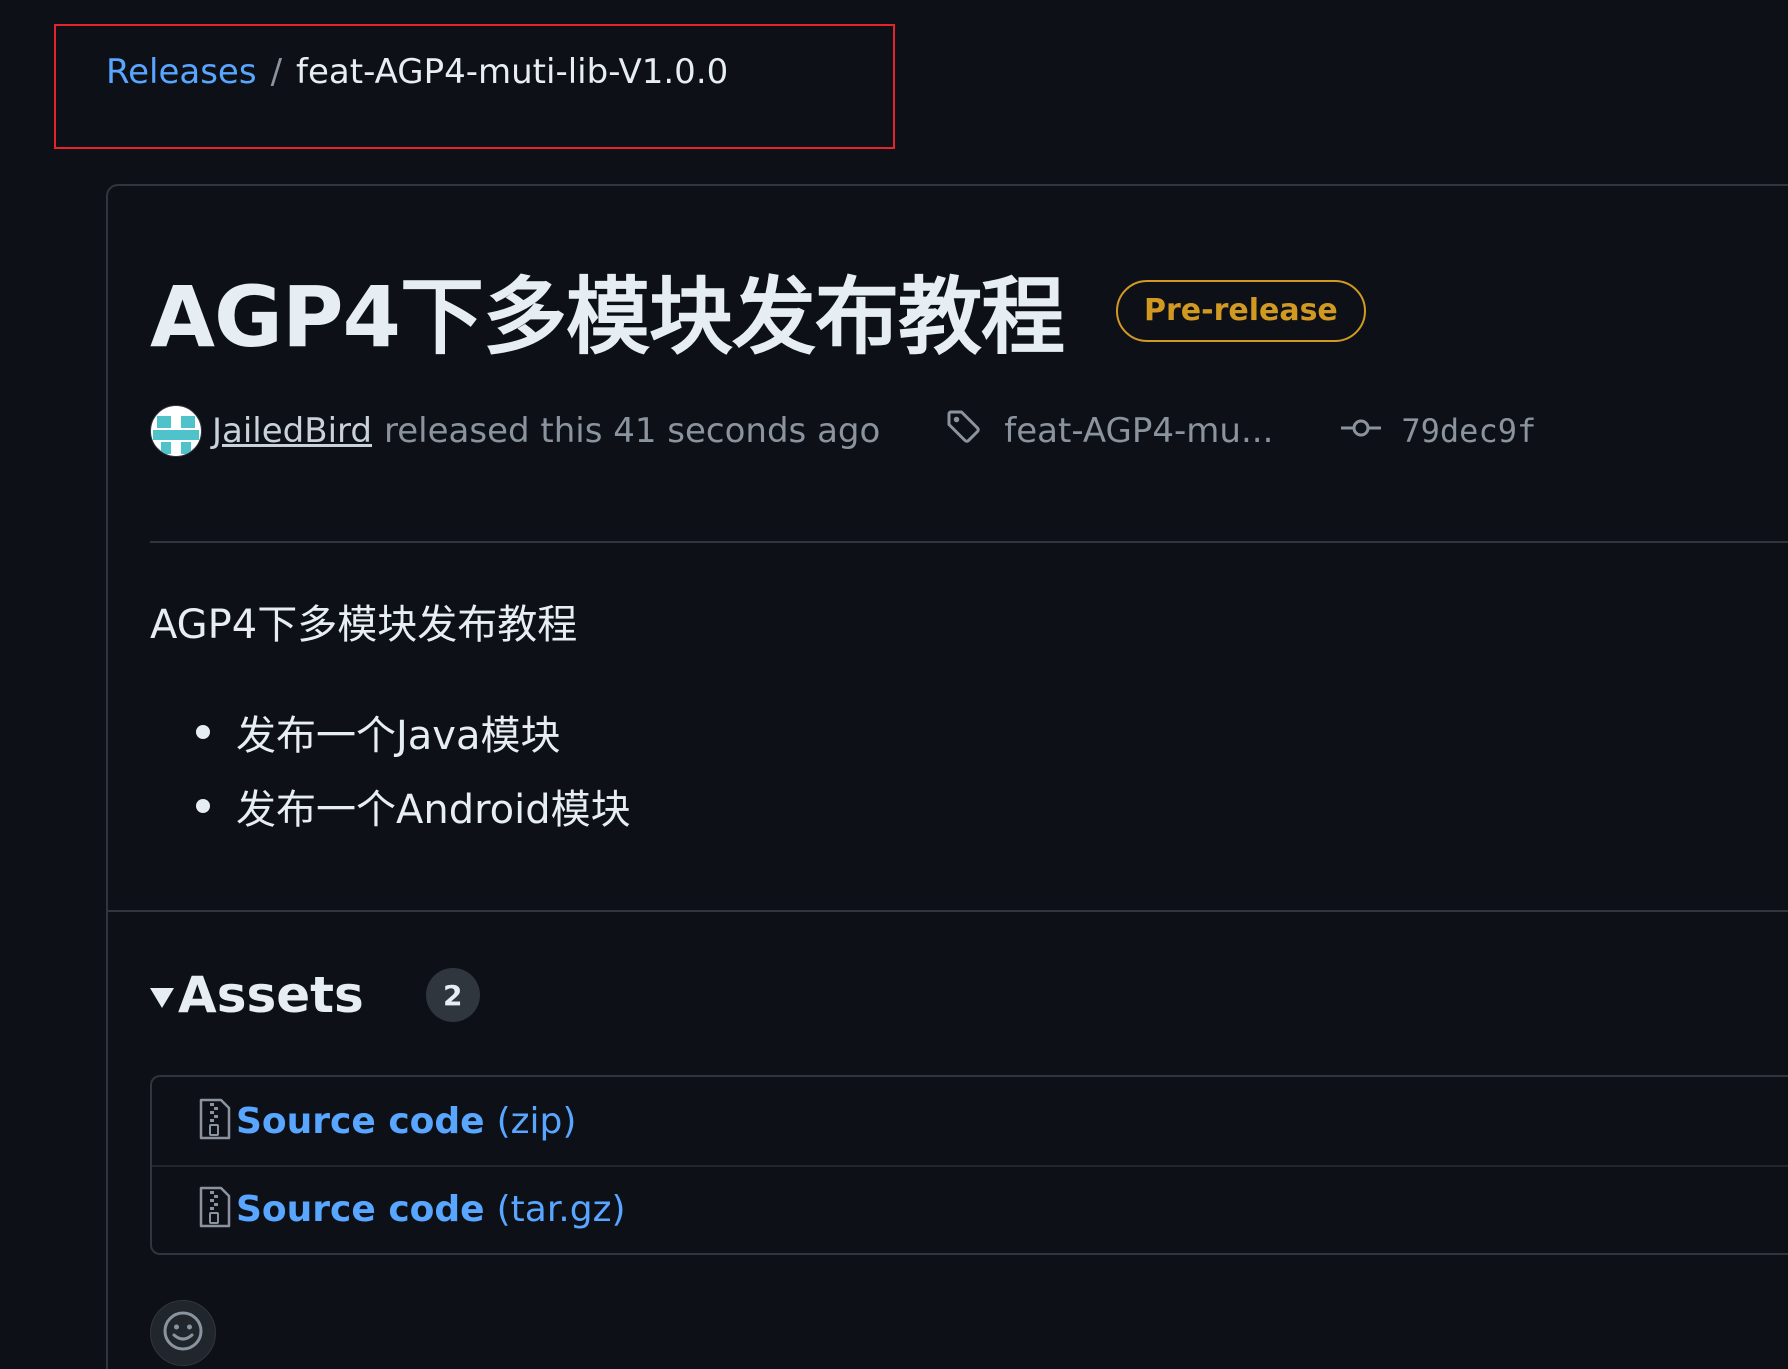 The width and height of the screenshot is (1788, 1369). Describe the element at coordinates (632, 431) in the screenshot. I see `released-text: released this 41 seconds ago` at that location.